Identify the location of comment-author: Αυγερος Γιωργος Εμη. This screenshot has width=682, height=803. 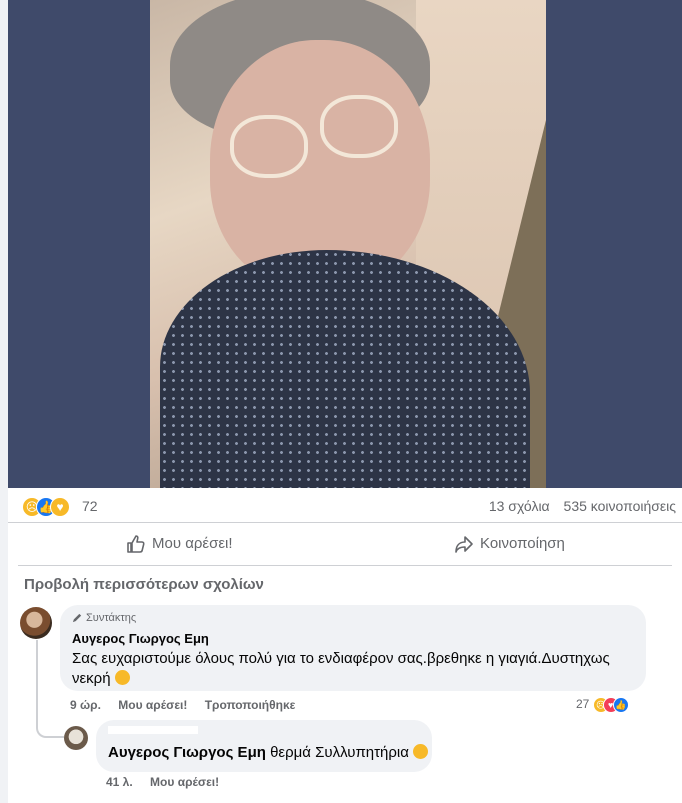
(140, 638).